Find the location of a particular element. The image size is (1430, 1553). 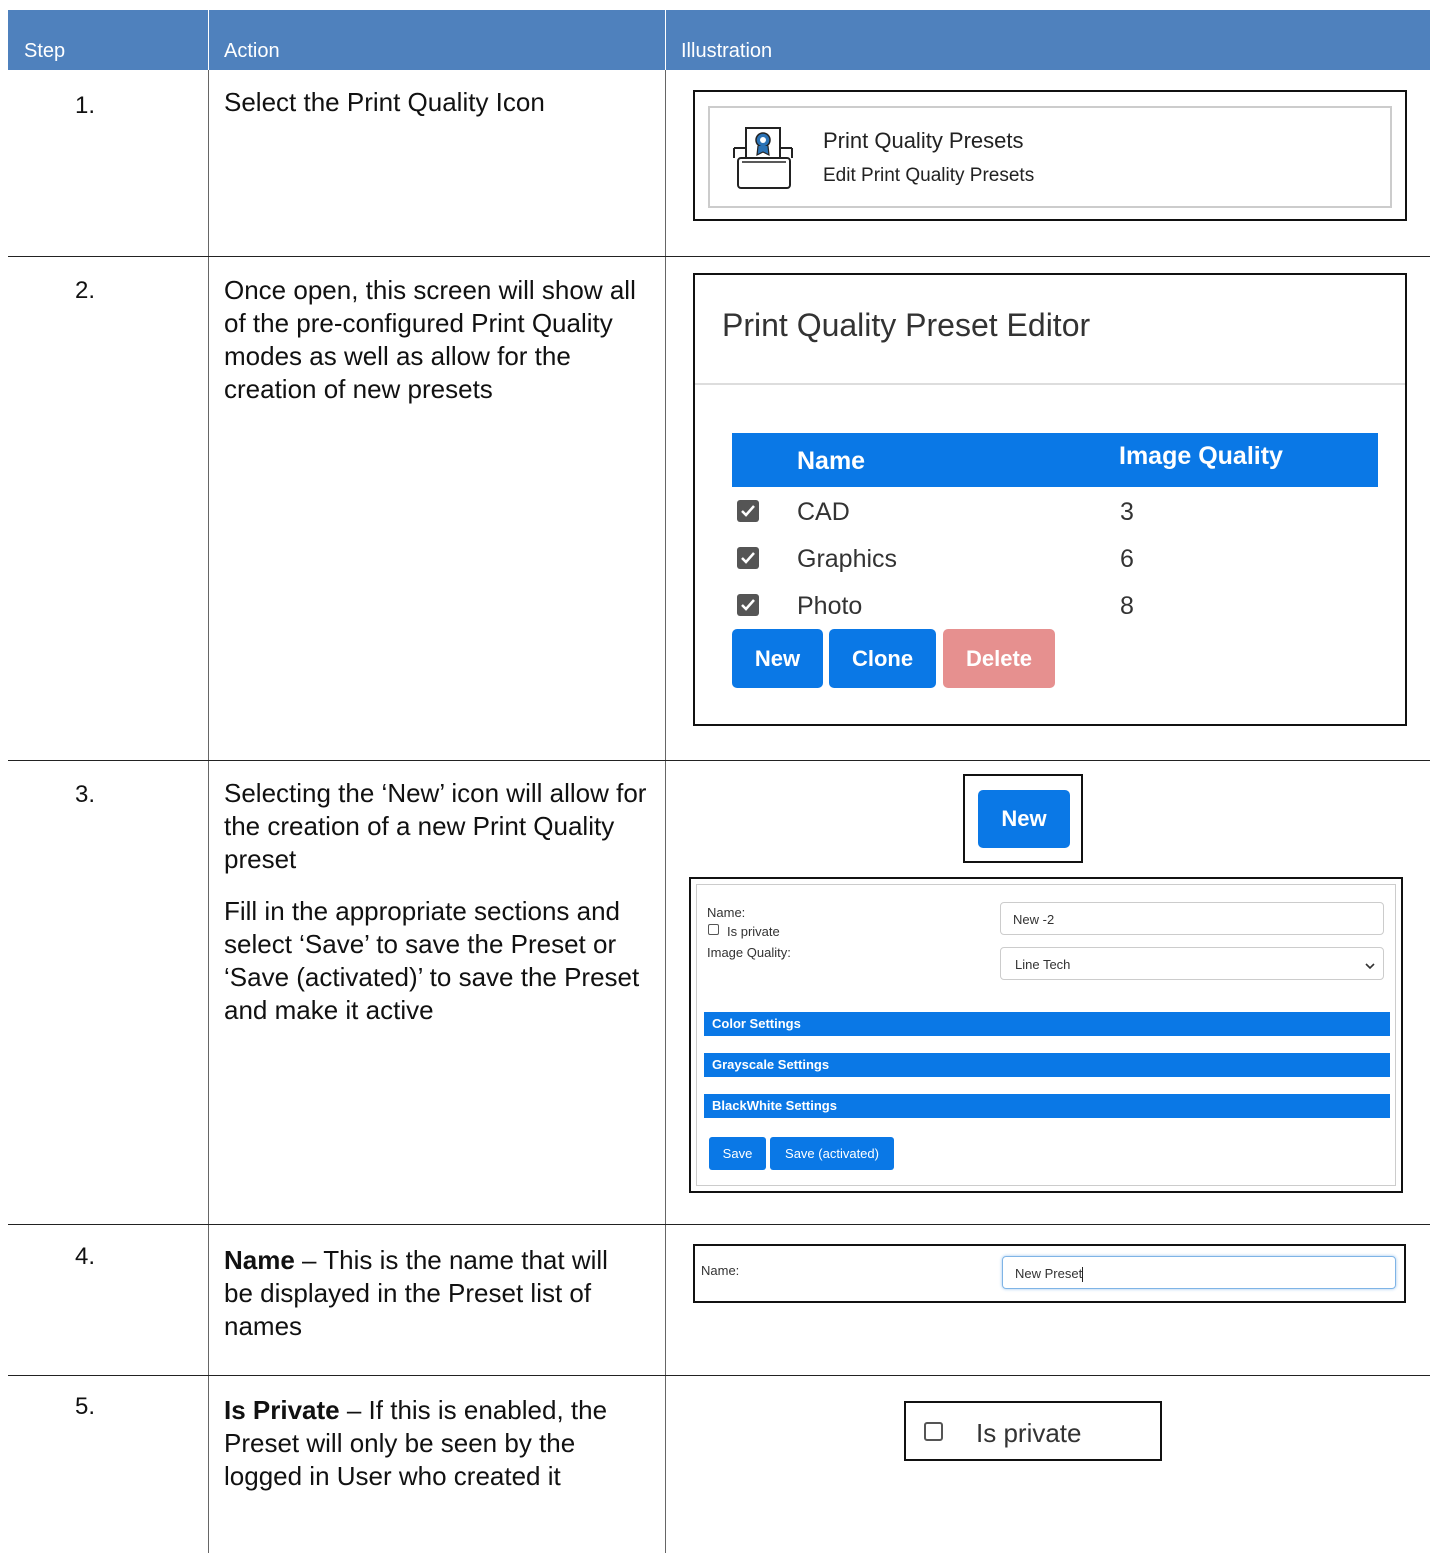

step-number: 5. is located at coordinates (85, 1406).